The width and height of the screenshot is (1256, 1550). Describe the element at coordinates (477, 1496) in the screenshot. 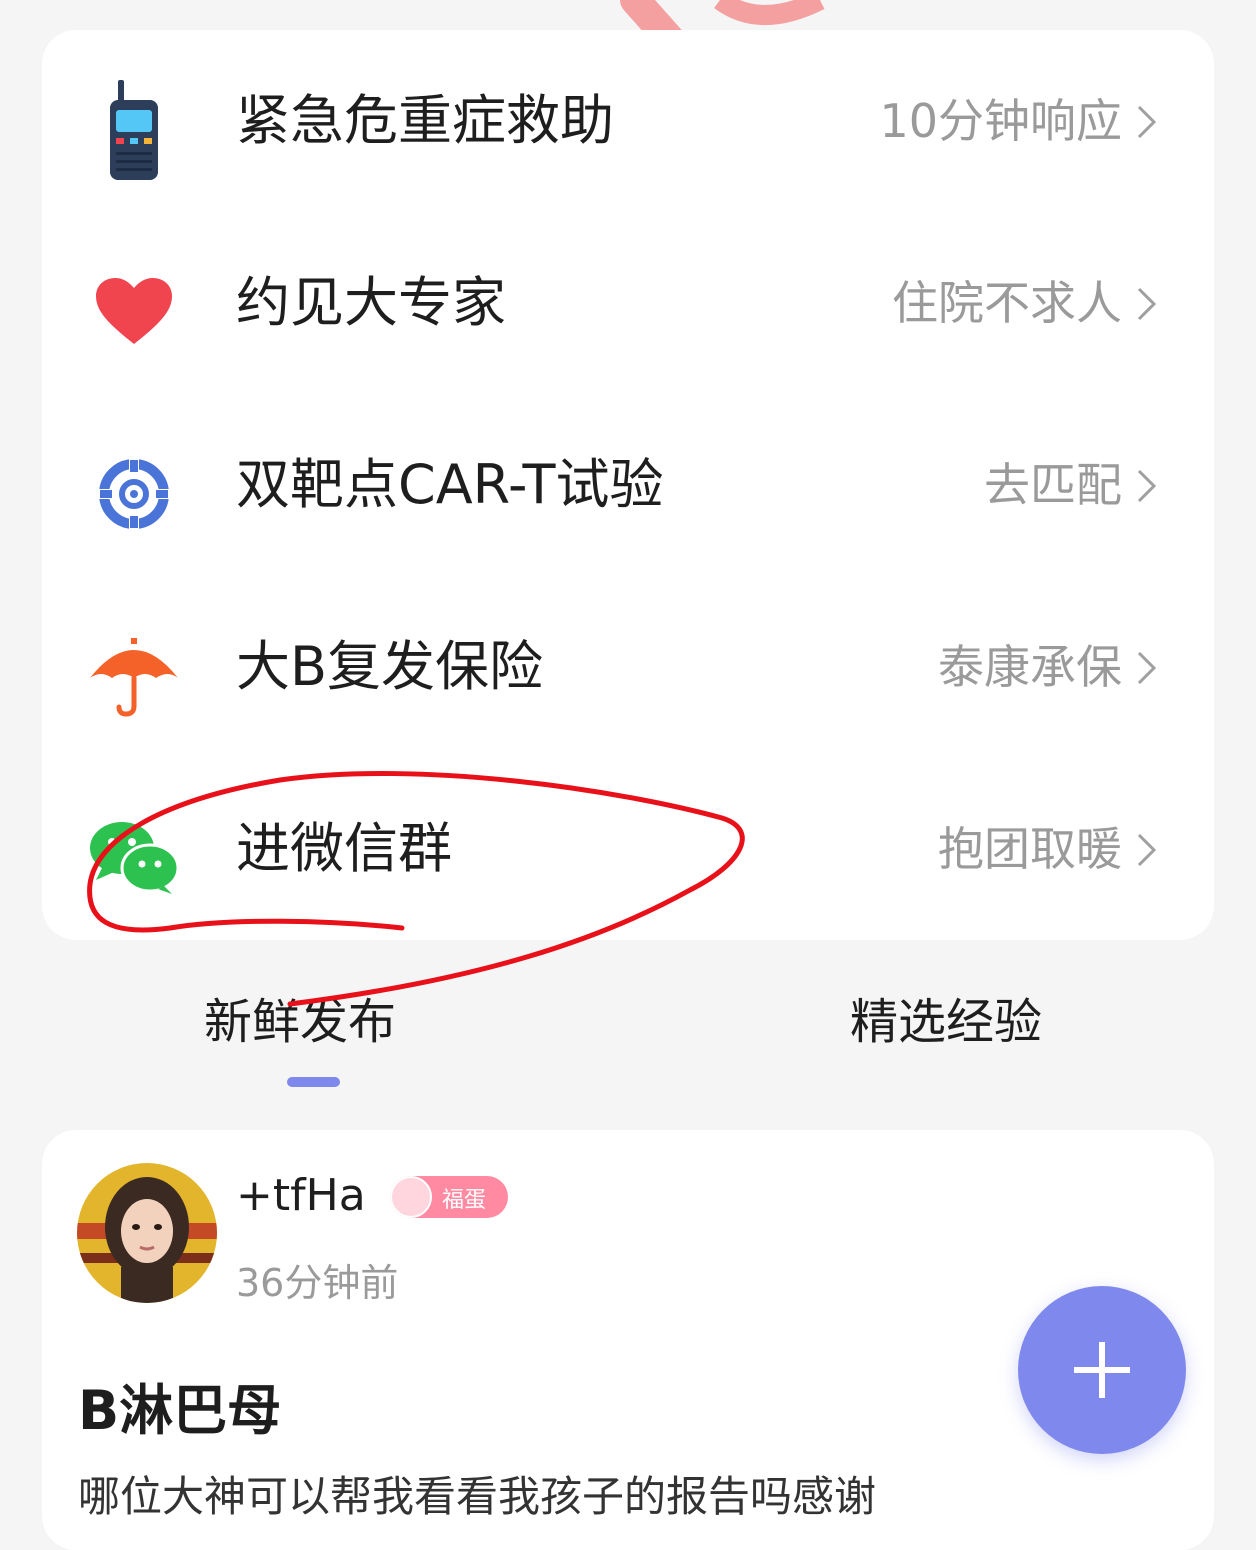

I see `post-preview: 哪位大神可以帮我看看我孩子的报告吗感谢` at that location.